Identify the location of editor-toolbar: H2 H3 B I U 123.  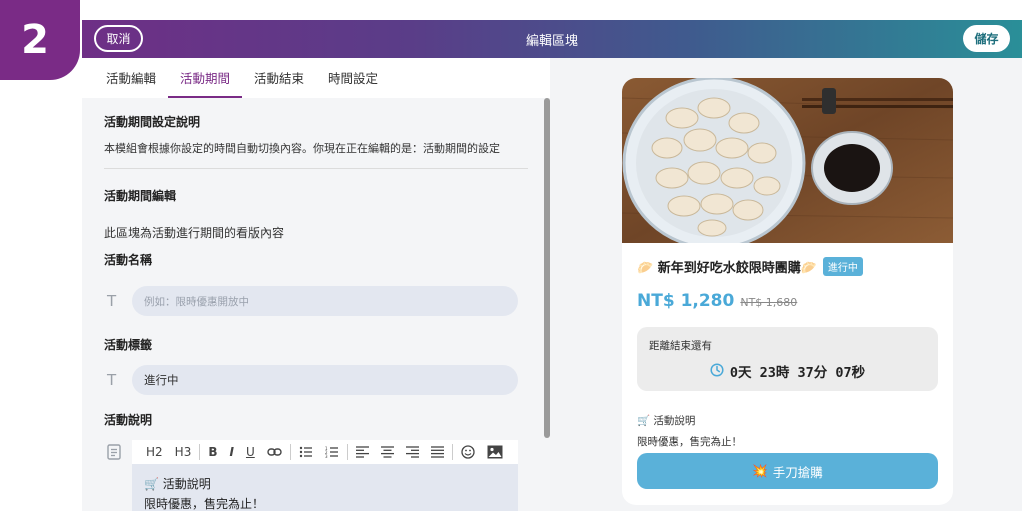
(325, 452).